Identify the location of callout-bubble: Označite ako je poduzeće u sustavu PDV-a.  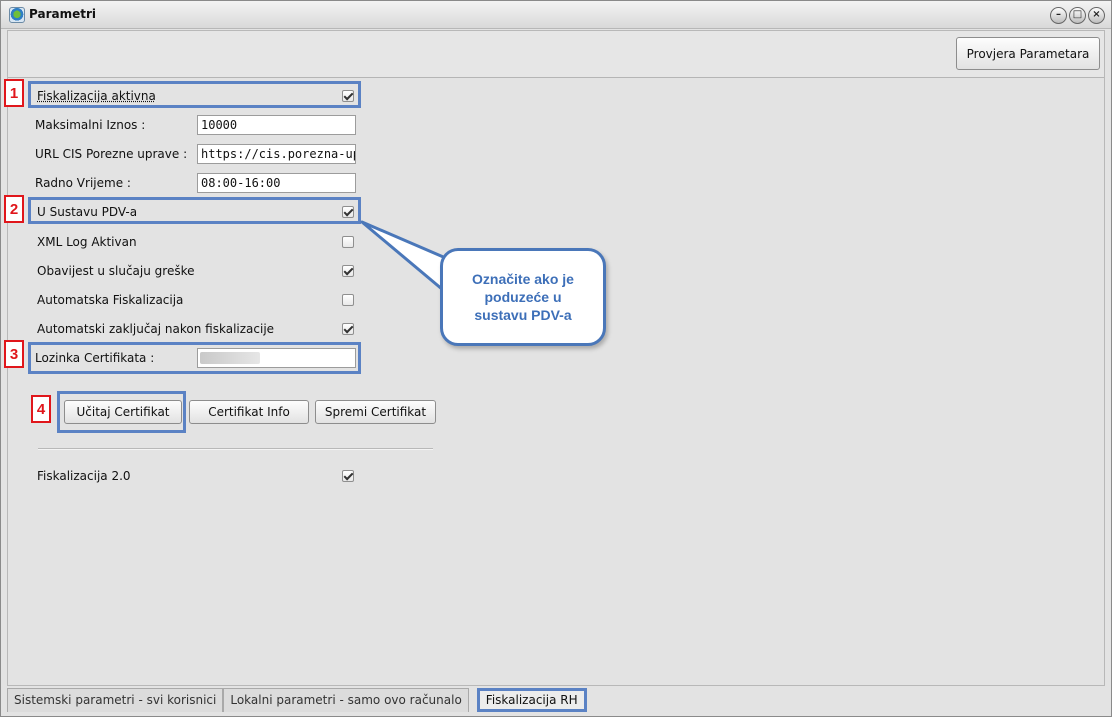
(523, 297).